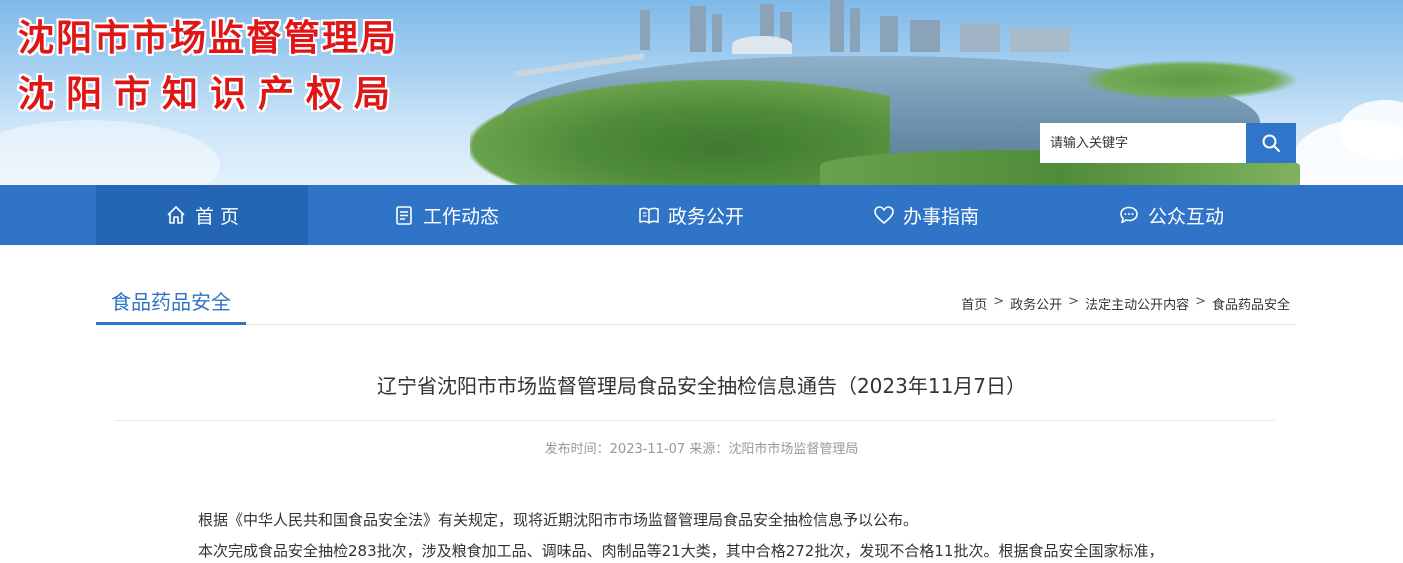 This screenshot has width=1403, height=563. I want to click on nav-label: 政务公开, so click(705, 216).